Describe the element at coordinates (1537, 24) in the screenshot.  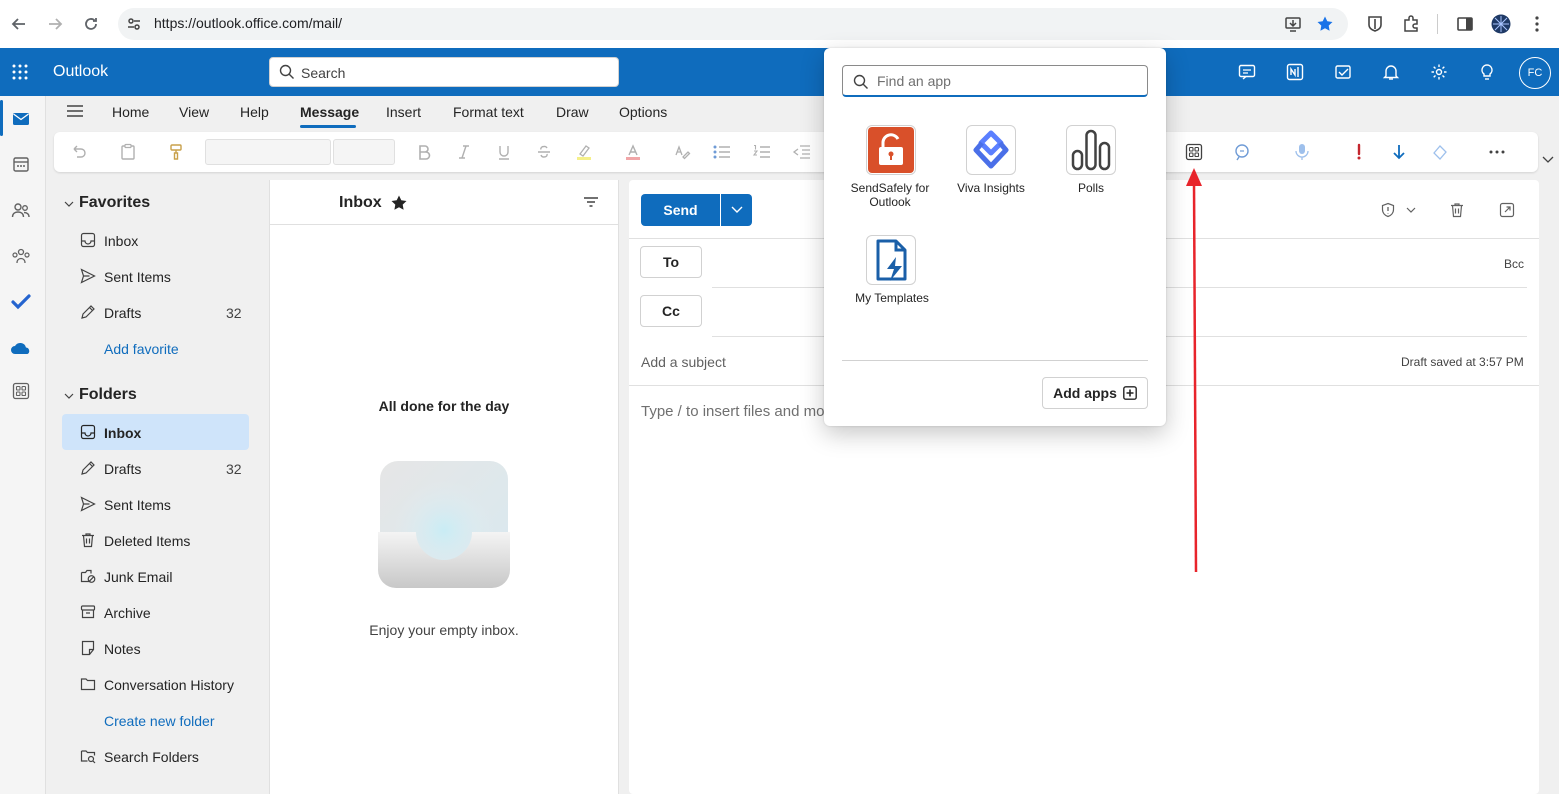
I see `browser-menu-icon` at that location.